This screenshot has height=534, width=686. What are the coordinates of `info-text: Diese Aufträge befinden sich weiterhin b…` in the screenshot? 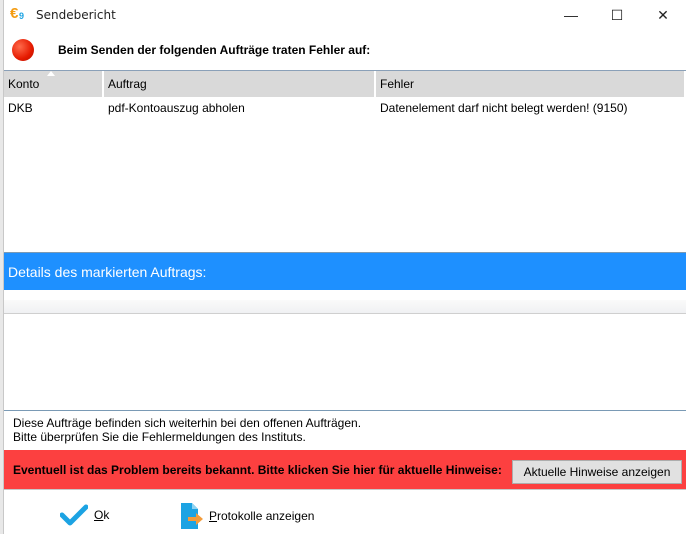 It's located at (187, 430).